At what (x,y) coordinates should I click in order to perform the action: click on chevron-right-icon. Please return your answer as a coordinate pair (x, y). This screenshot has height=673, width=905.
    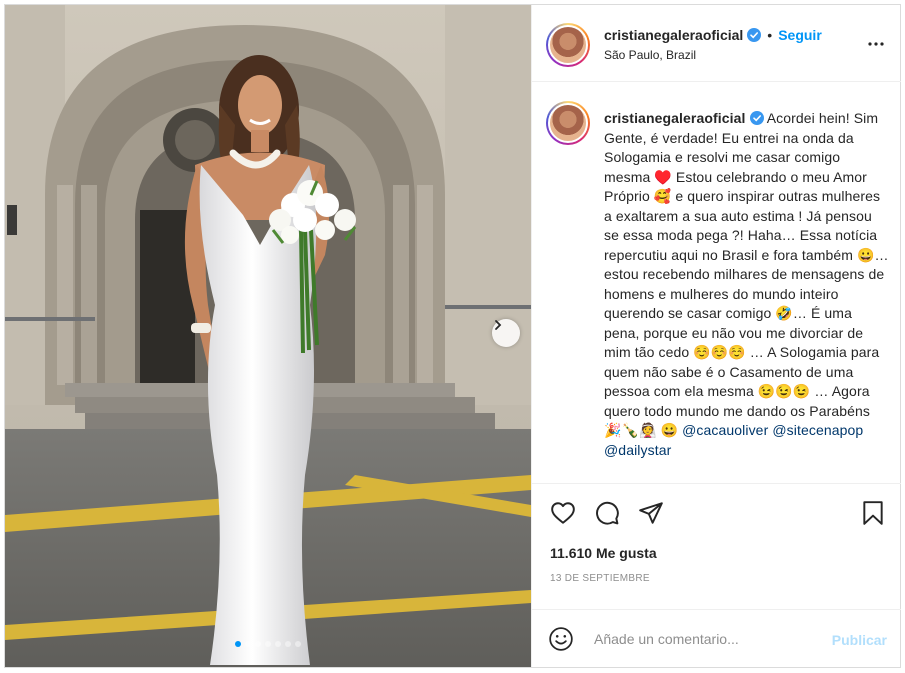
    Looking at the image, I should click on (498, 325).